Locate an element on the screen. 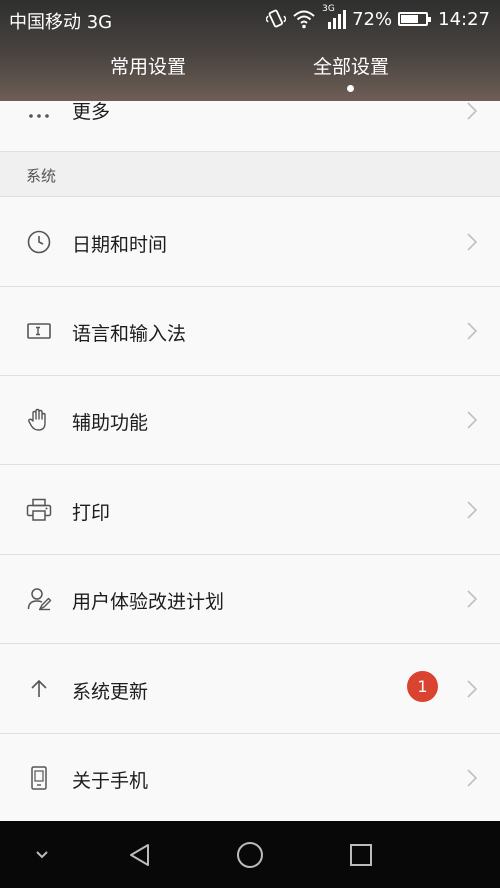 The image size is (500, 888). phone-icon is located at coordinates (39, 778).